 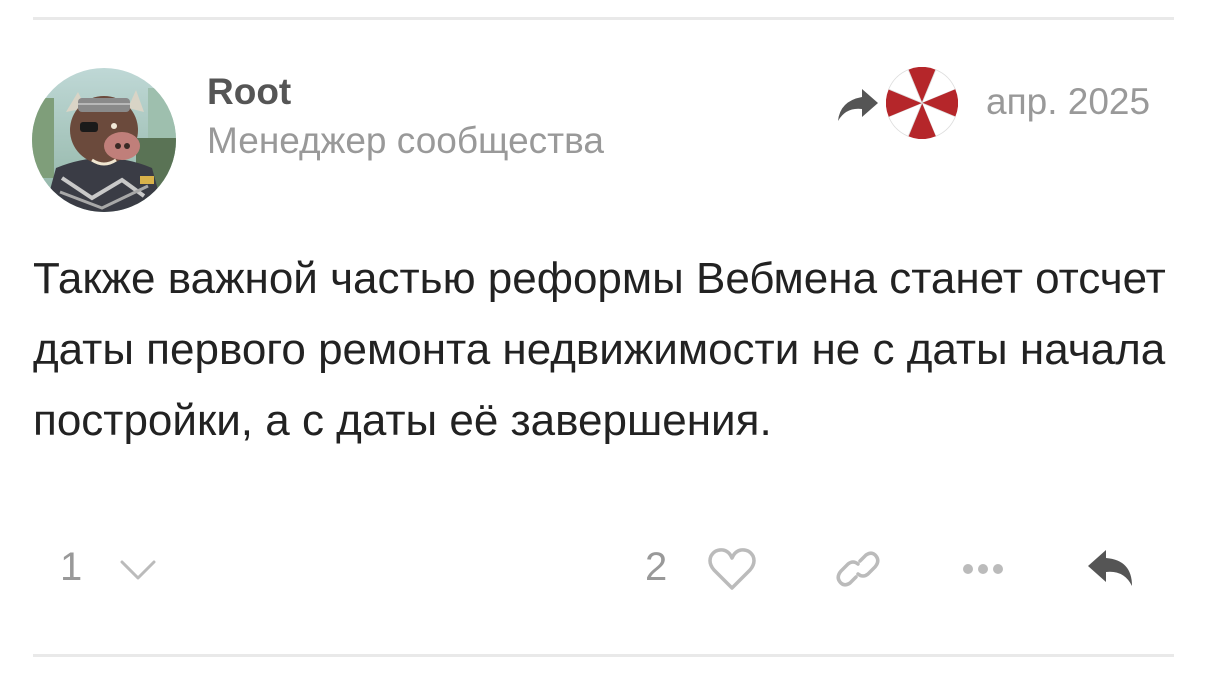 I want to click on umbrella-logo, so click(x=922, y=103).